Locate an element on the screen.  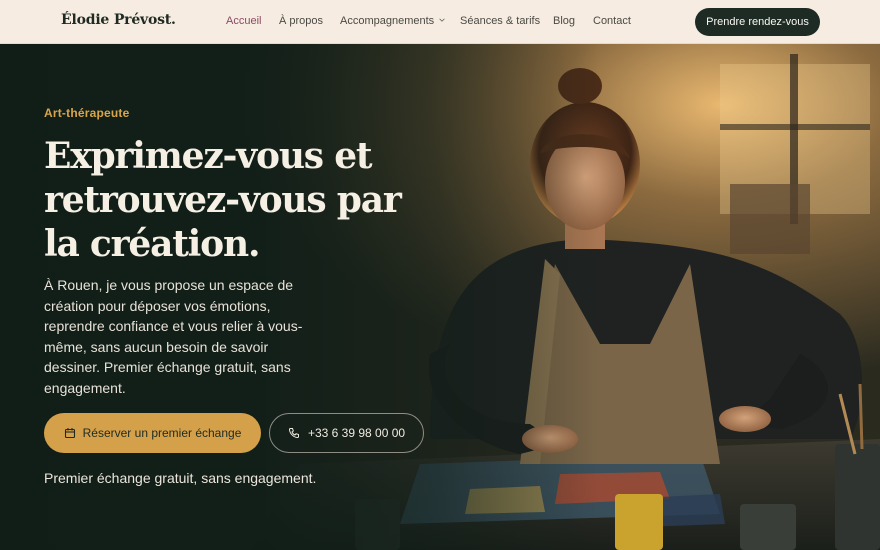
nav-item-accompagnements: Accompagnements is located at coordinates (392, 21).